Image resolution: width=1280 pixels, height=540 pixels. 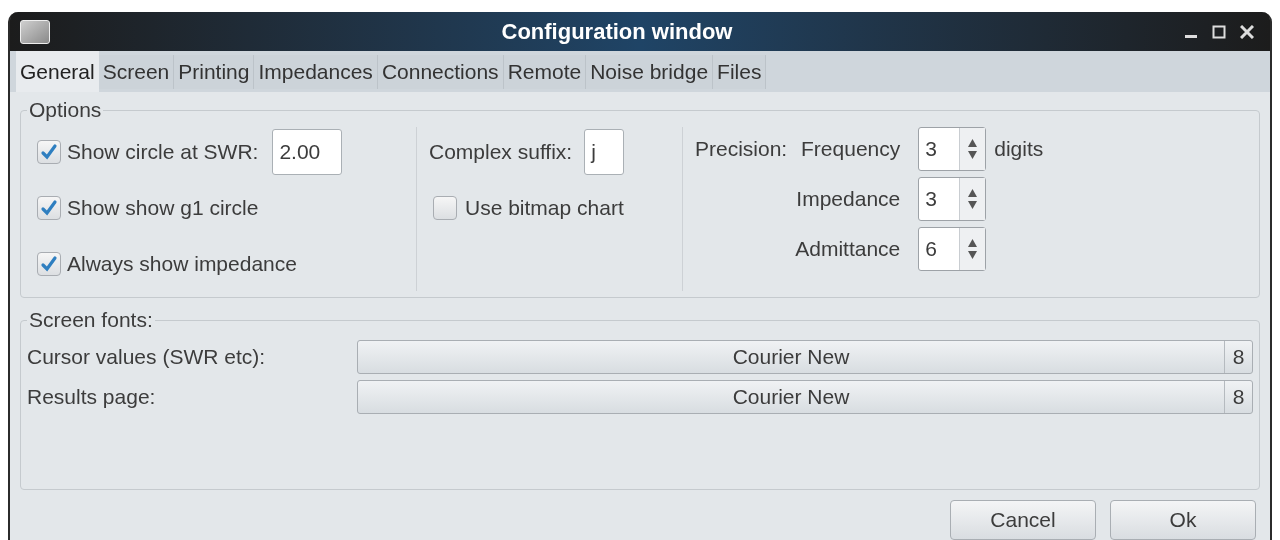 What do you see at coordinates (163, 208) in the screenshot?
I see `checkbox-label: Show show g1 circle` at bounding box center [163, 208].